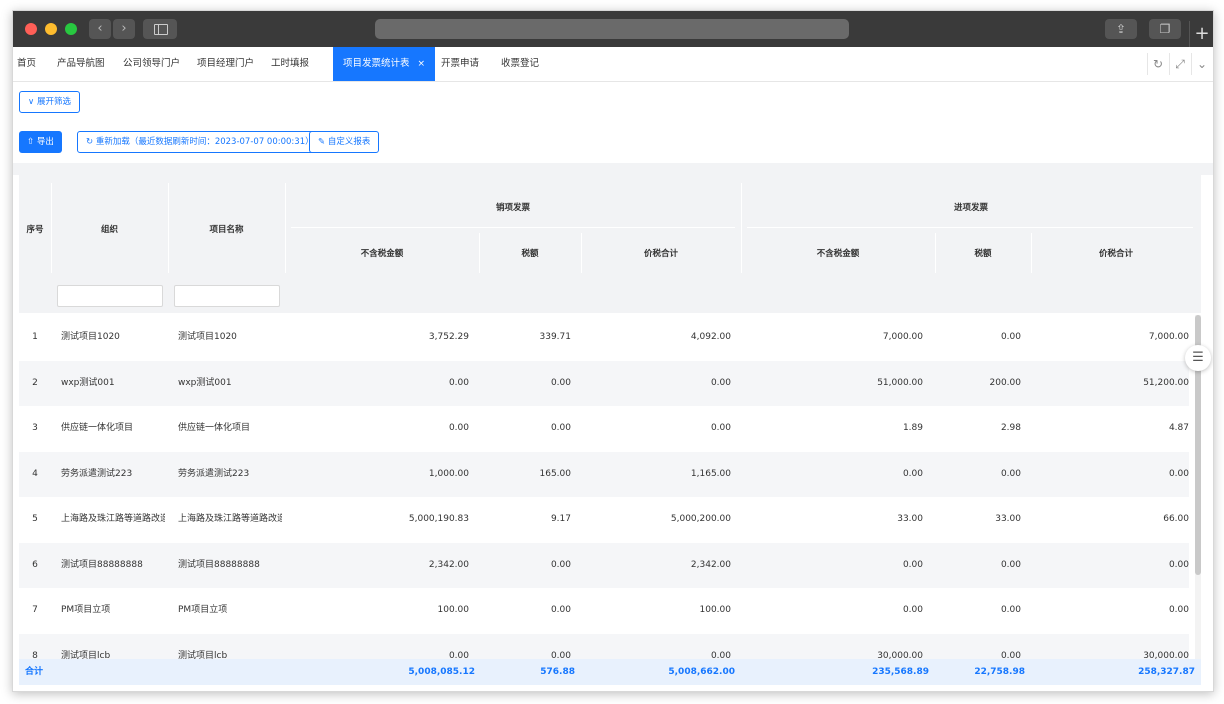  I want to click on project-filter-input, so click(227, 296).